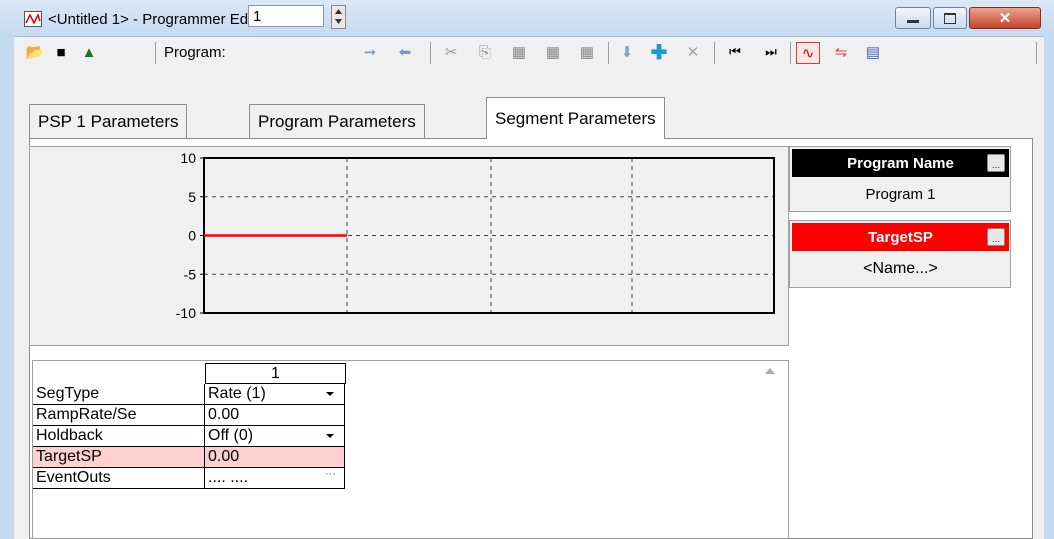  What do you see at coordinates (485, 52) in the screenshot?
I see `copy-icon: ⎘` at bounding box center [485, 52].